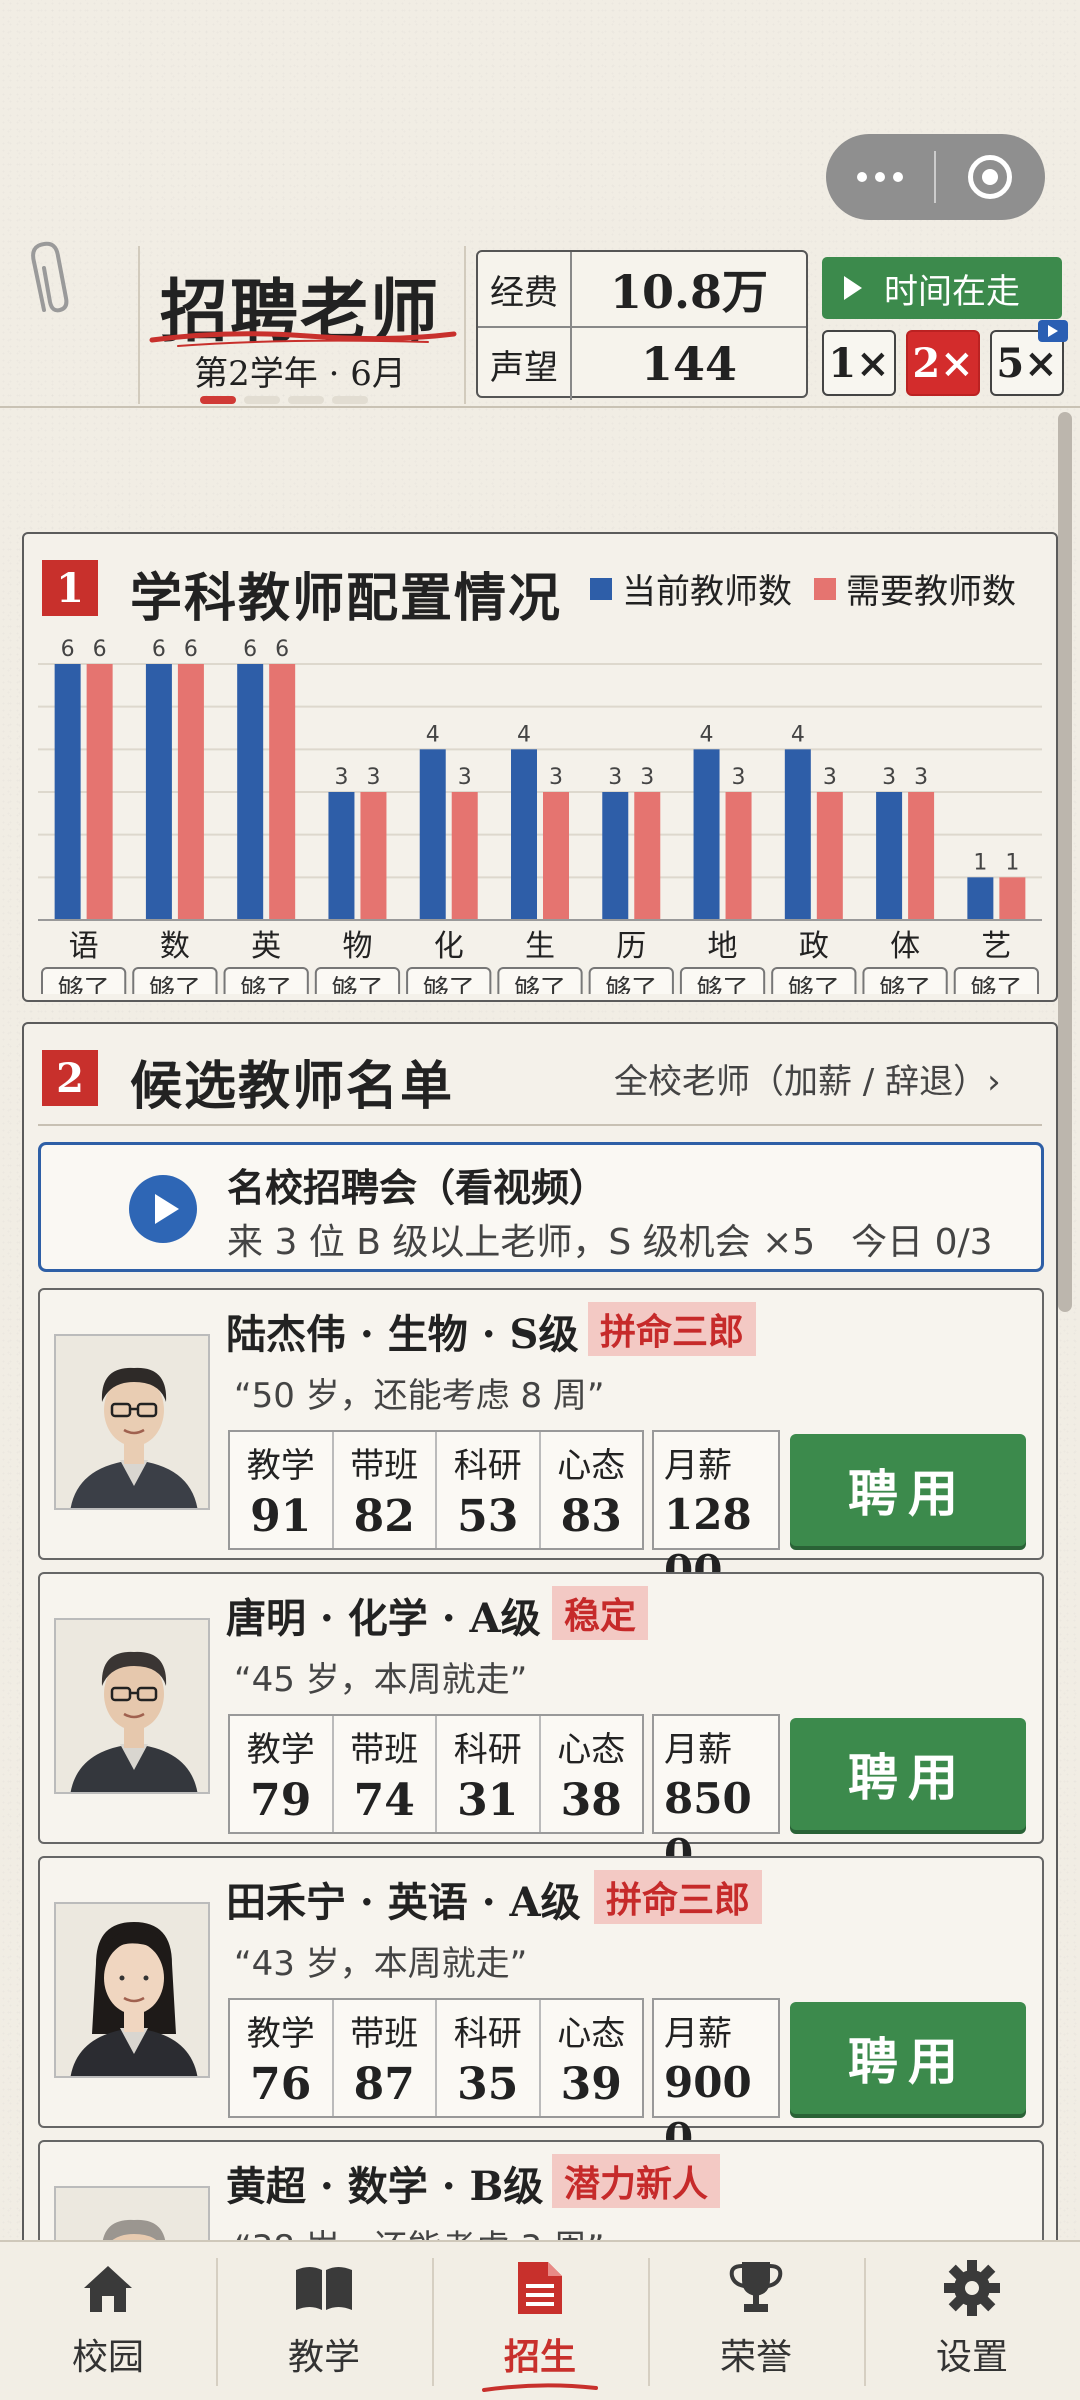  What do you see at coordinates (280, 2034) in the screenshot?
I see `stat-label: 教学` at bounding box center [280, 2034].